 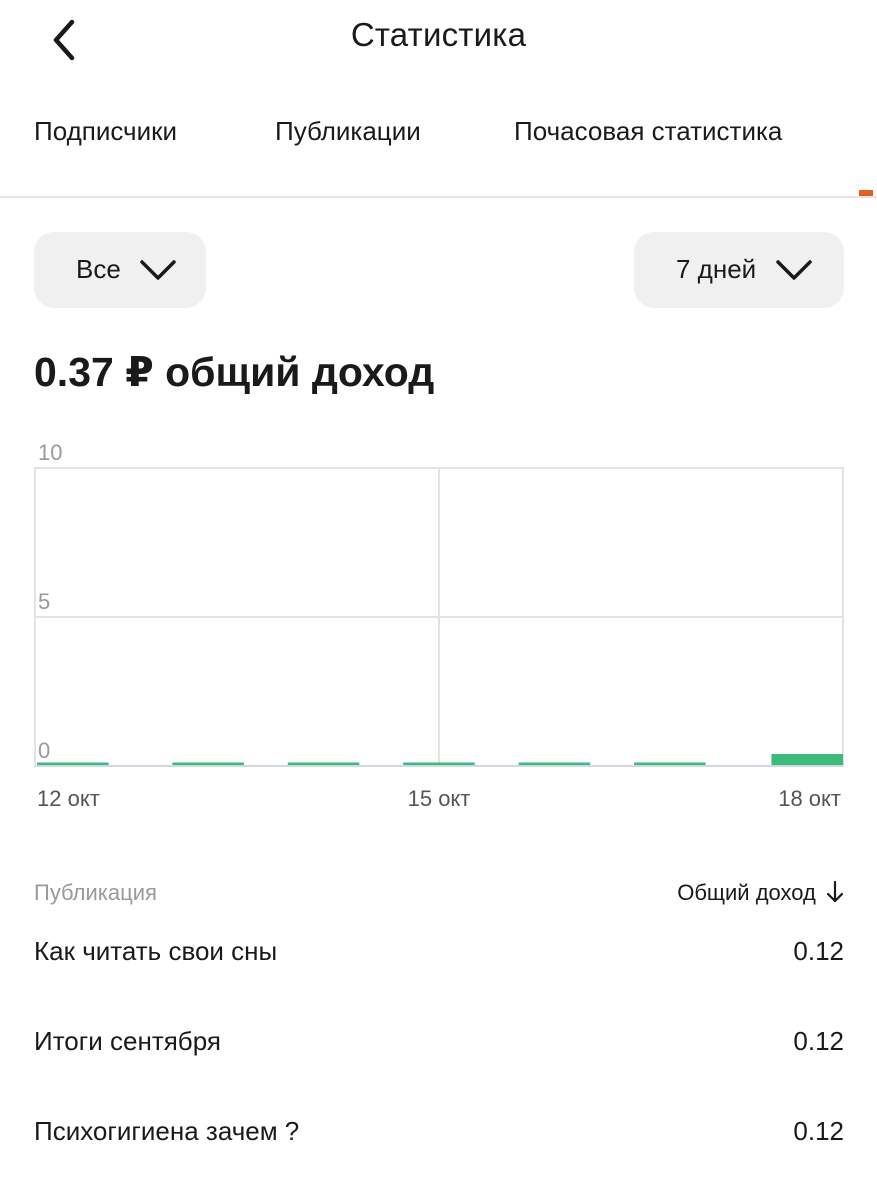 I want to click on column-income-sort-header: Общий доход, so click(x=760, y=893).